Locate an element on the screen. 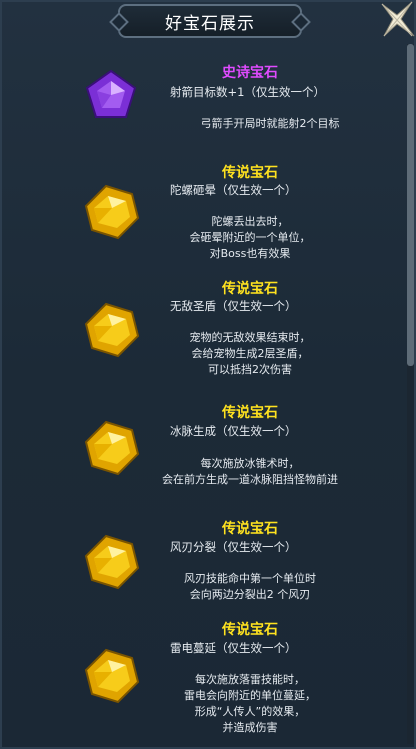  gem-rarity: 史诗宝石 is located at coordinates (250, 73).